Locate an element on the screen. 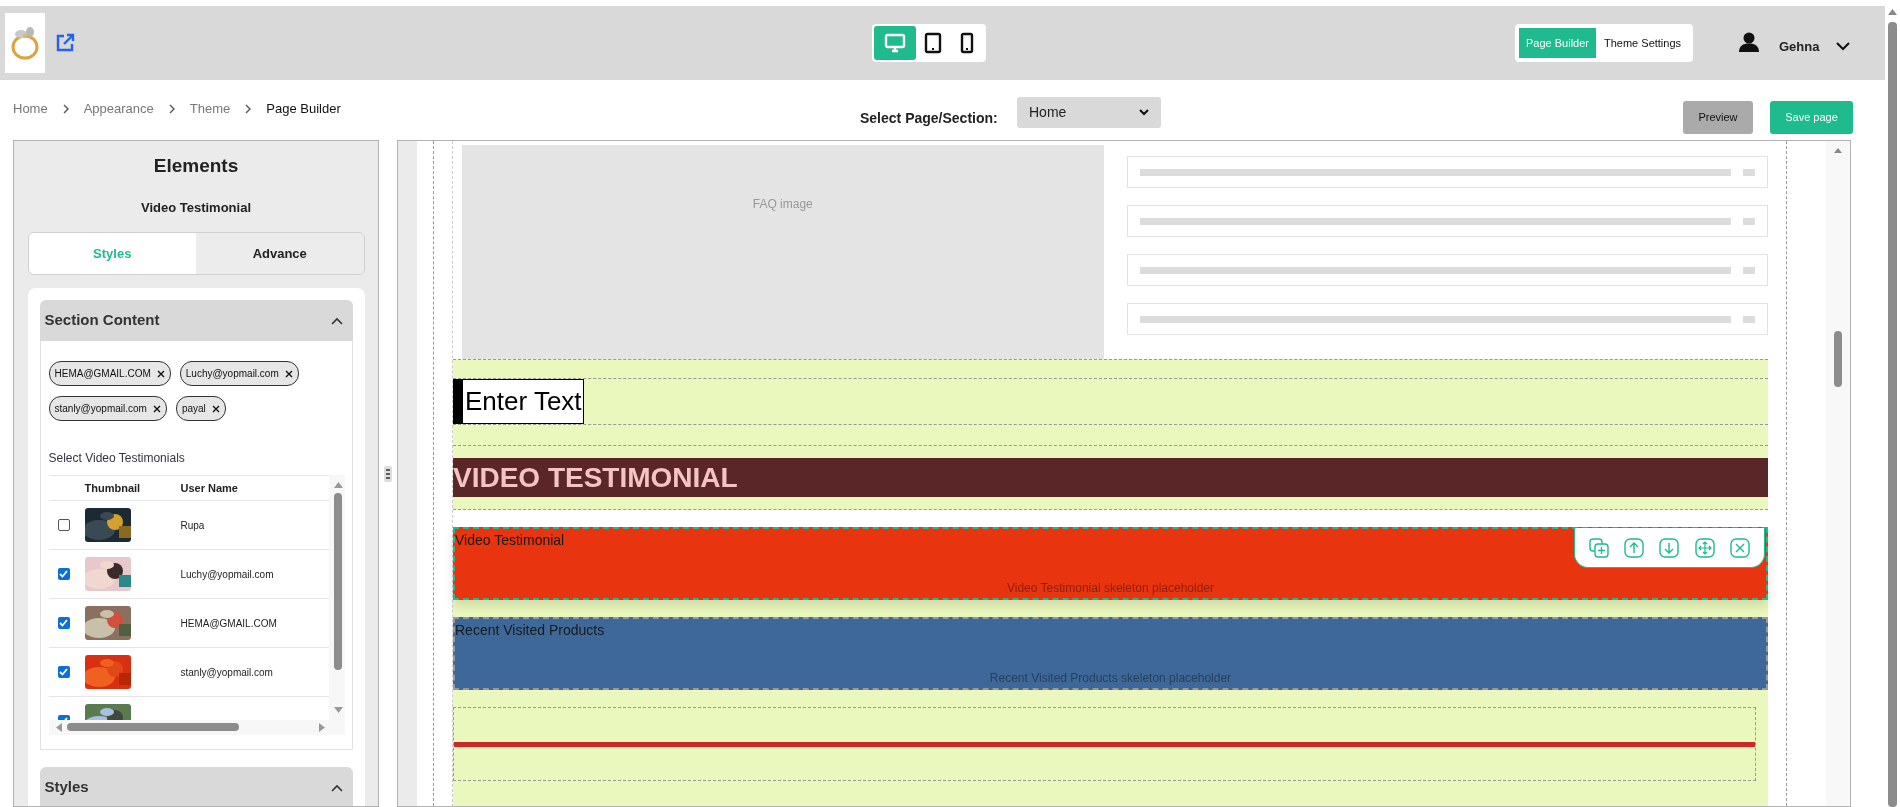  user-name: Gehna is located at coordinates (1799, 47).